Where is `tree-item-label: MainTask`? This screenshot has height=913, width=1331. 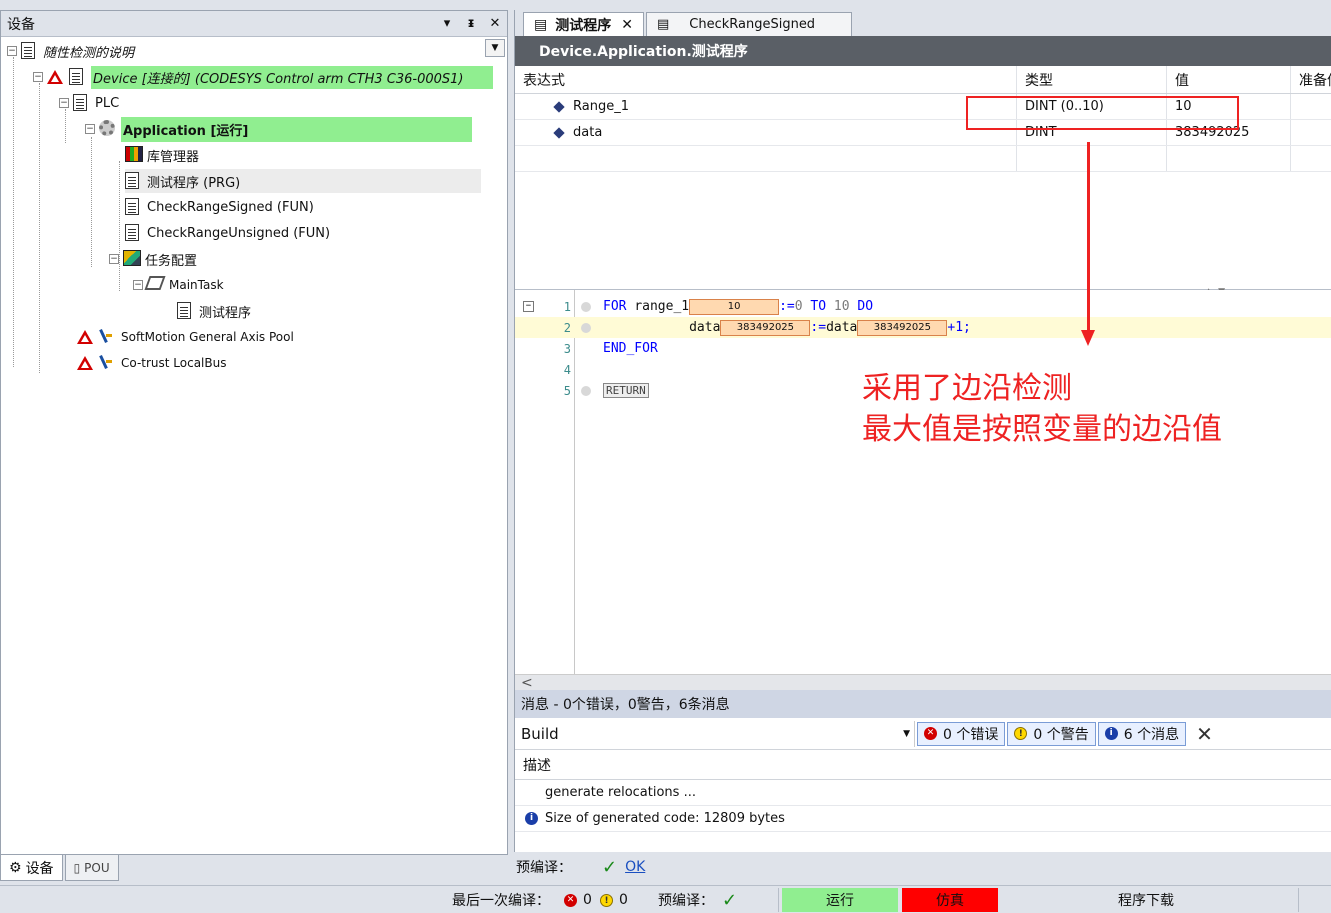
tree-item-label: MainTask is located at coordinates (196, 285).